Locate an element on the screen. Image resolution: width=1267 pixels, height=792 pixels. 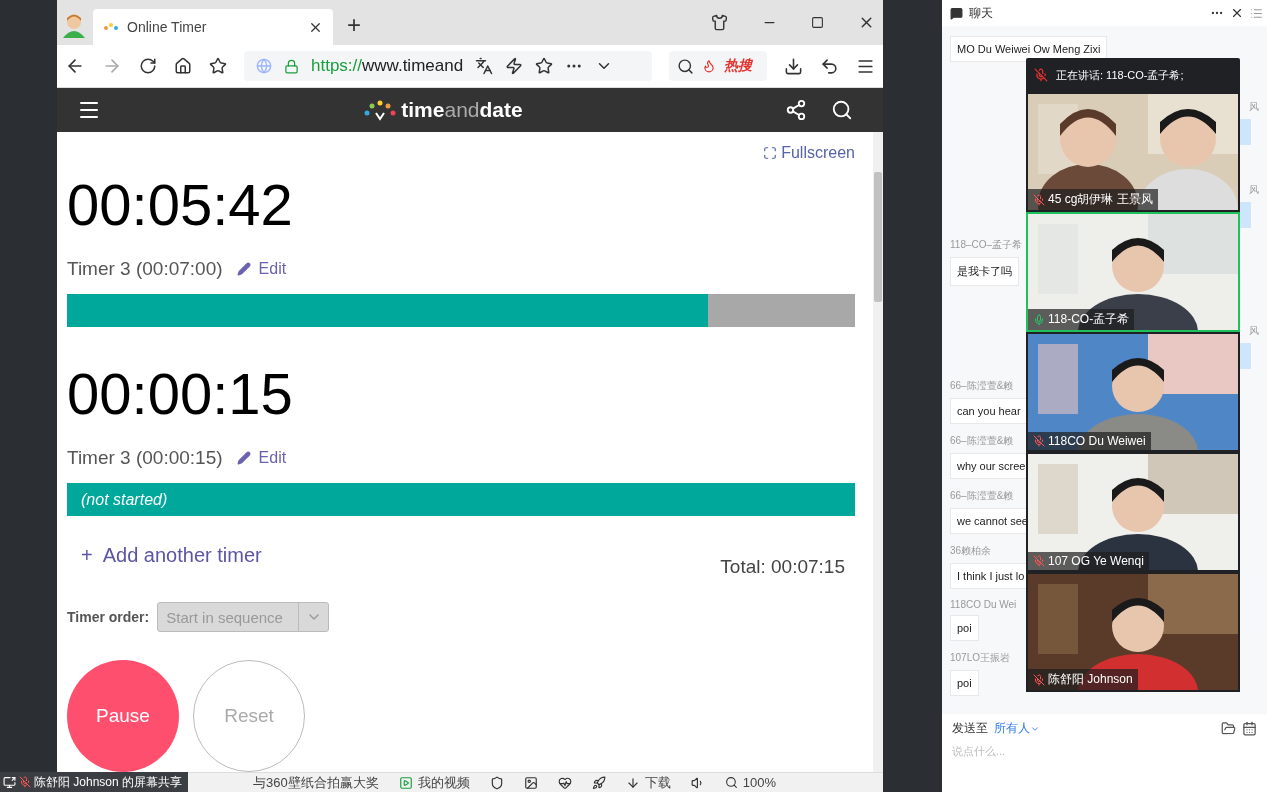
participant-name: 118-CO-孟子希 is located at coordinates (1081, 319).